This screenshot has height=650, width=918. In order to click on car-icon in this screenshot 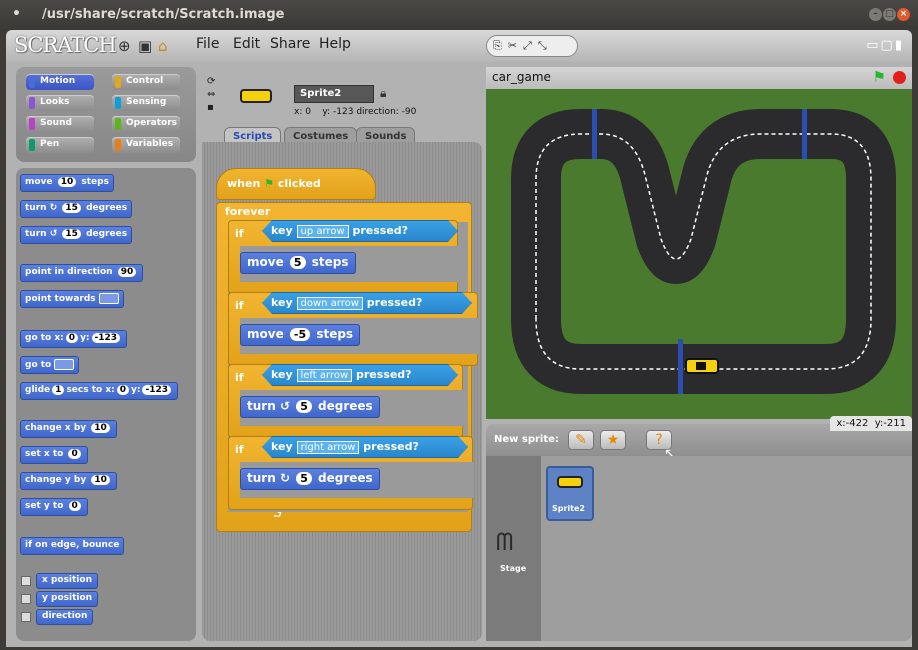, I will do `click(570, 482)`.